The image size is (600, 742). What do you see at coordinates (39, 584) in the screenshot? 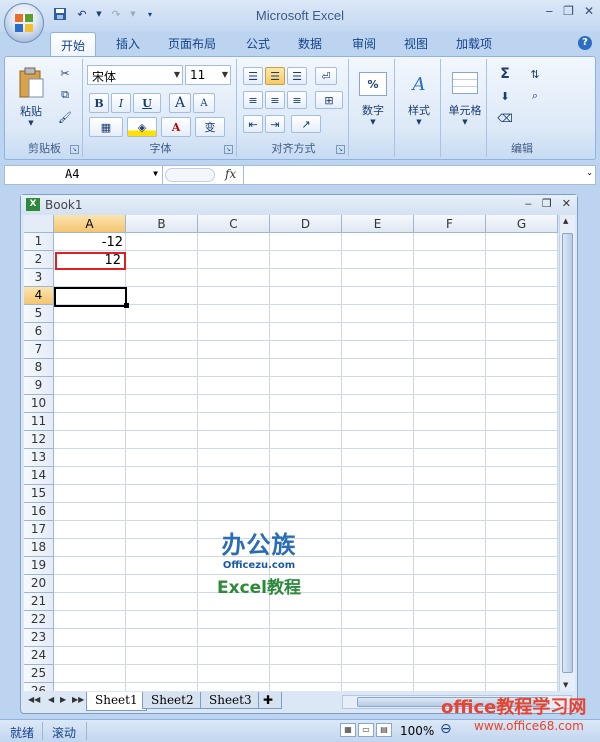
I see `row-header-20: 20` at bounding box center [39, 584].